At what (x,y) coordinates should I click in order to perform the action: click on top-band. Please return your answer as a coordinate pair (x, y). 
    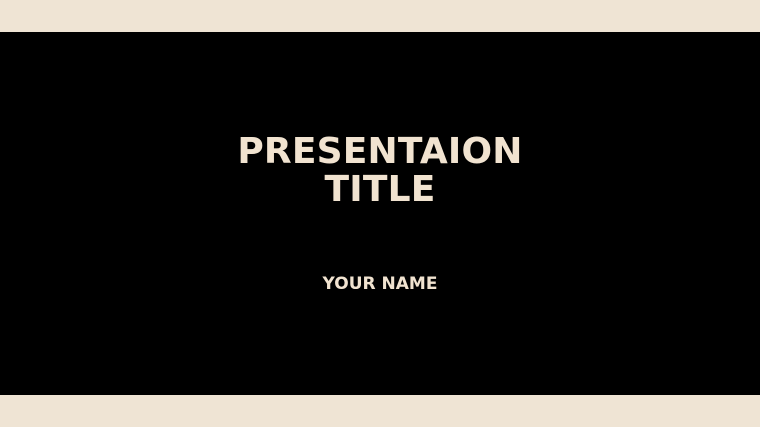
    Looking at the image, I should click on (380, 16).